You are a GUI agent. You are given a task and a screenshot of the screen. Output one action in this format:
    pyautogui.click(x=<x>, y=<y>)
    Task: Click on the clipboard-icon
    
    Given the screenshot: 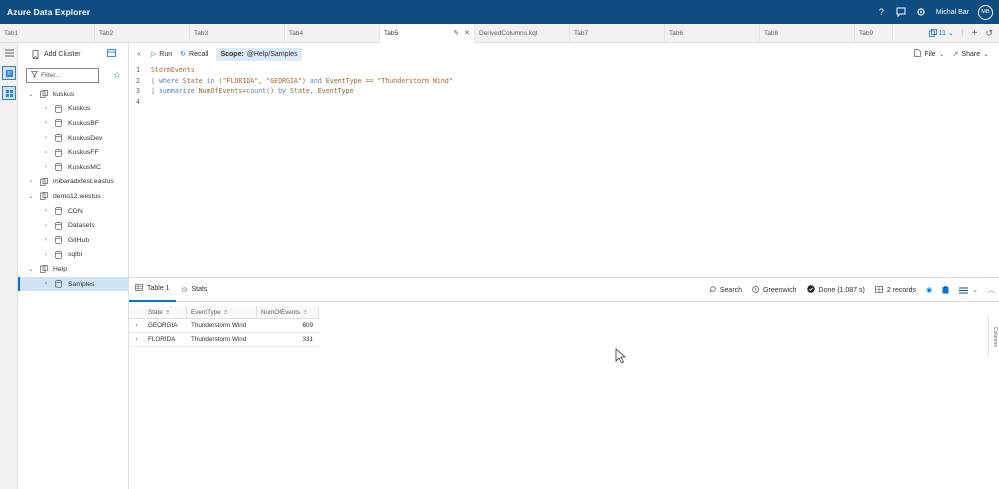 What is the action you would take?
    pyautogui.click(x=945, y=290)
    